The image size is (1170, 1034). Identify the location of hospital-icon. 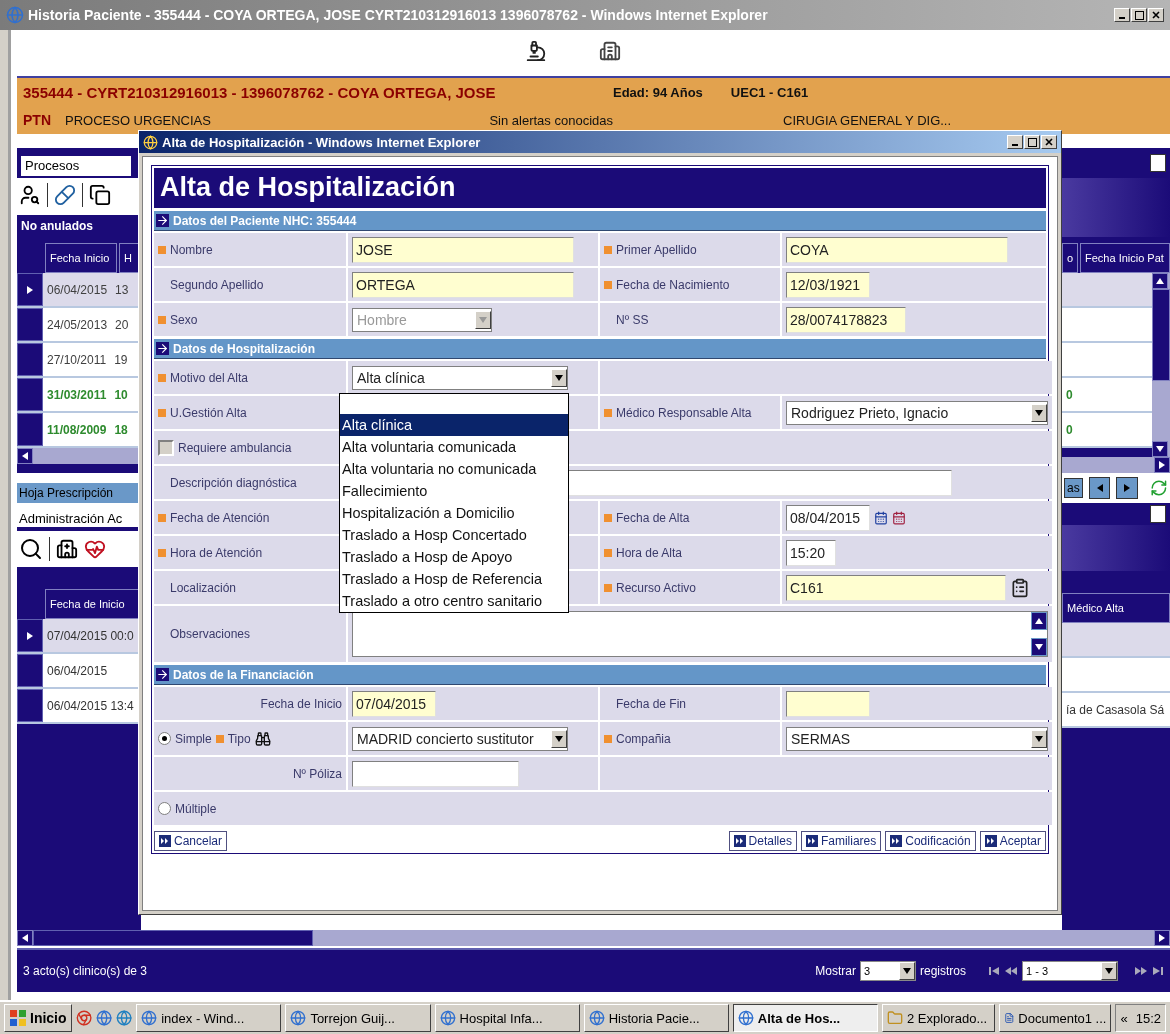
(67, 549).